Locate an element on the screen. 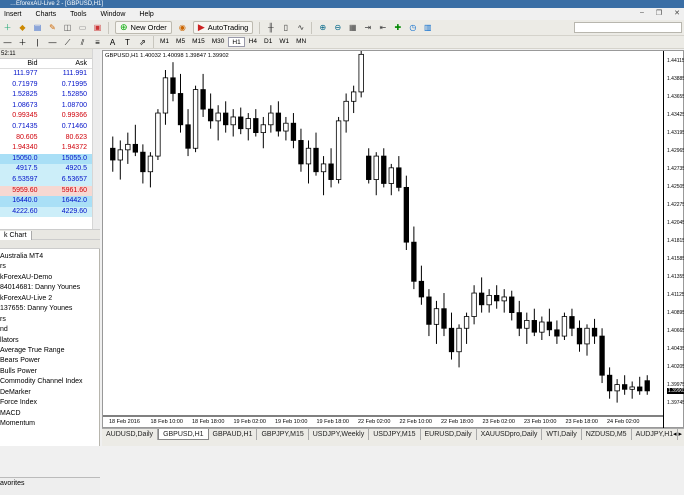 This screenshot has height=495, width=684. market-watch-row: 111.977 111.991 is located at coordinates (49, 74).